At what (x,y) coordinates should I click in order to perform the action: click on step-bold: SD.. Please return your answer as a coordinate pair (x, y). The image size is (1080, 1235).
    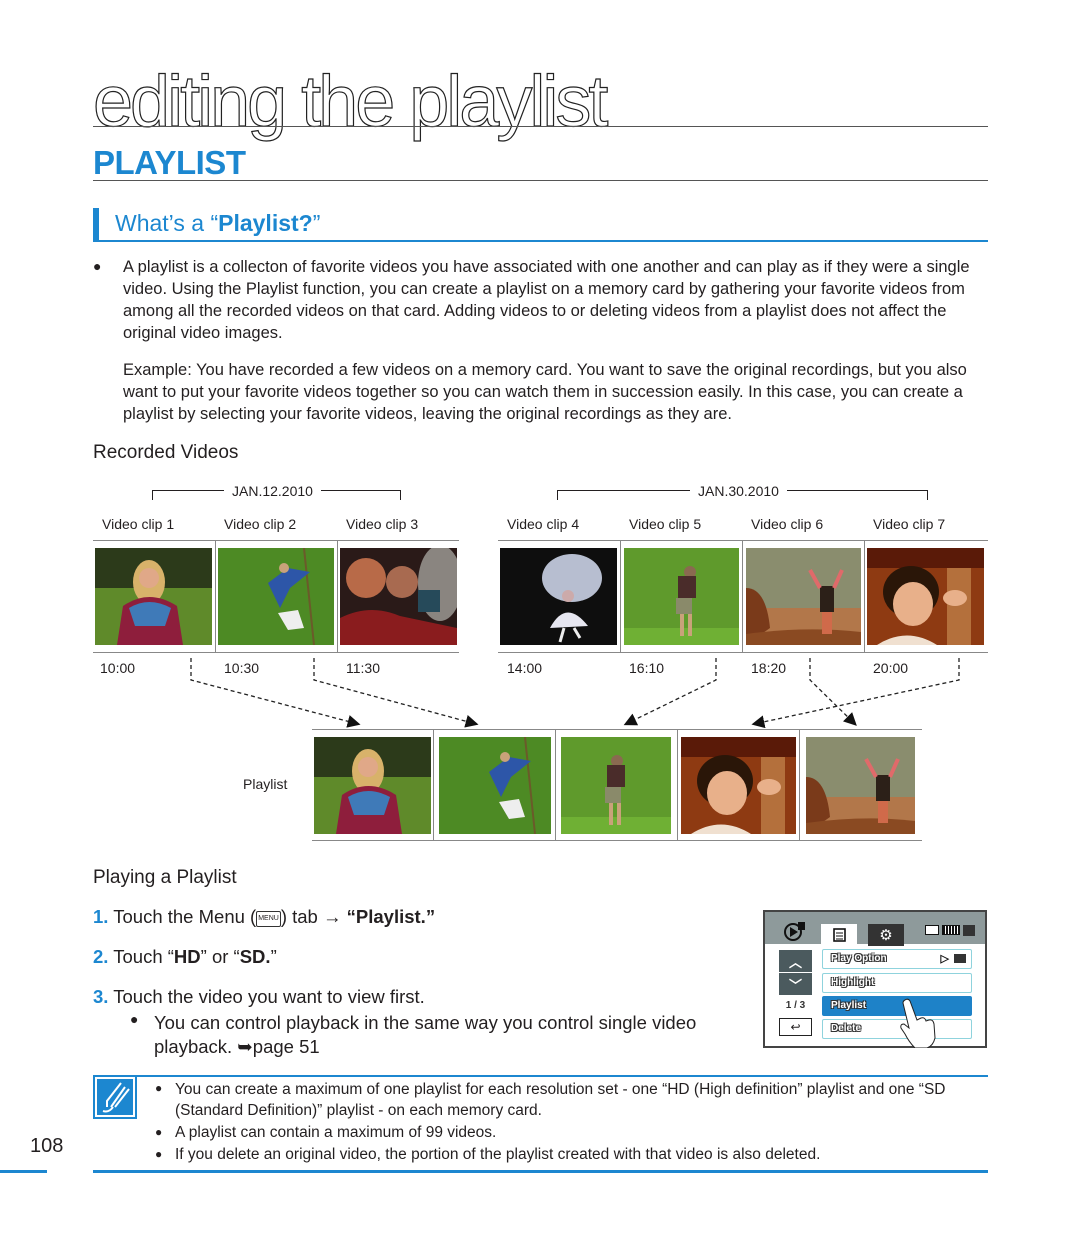
    Looking at the image, I should click on (255, 956).